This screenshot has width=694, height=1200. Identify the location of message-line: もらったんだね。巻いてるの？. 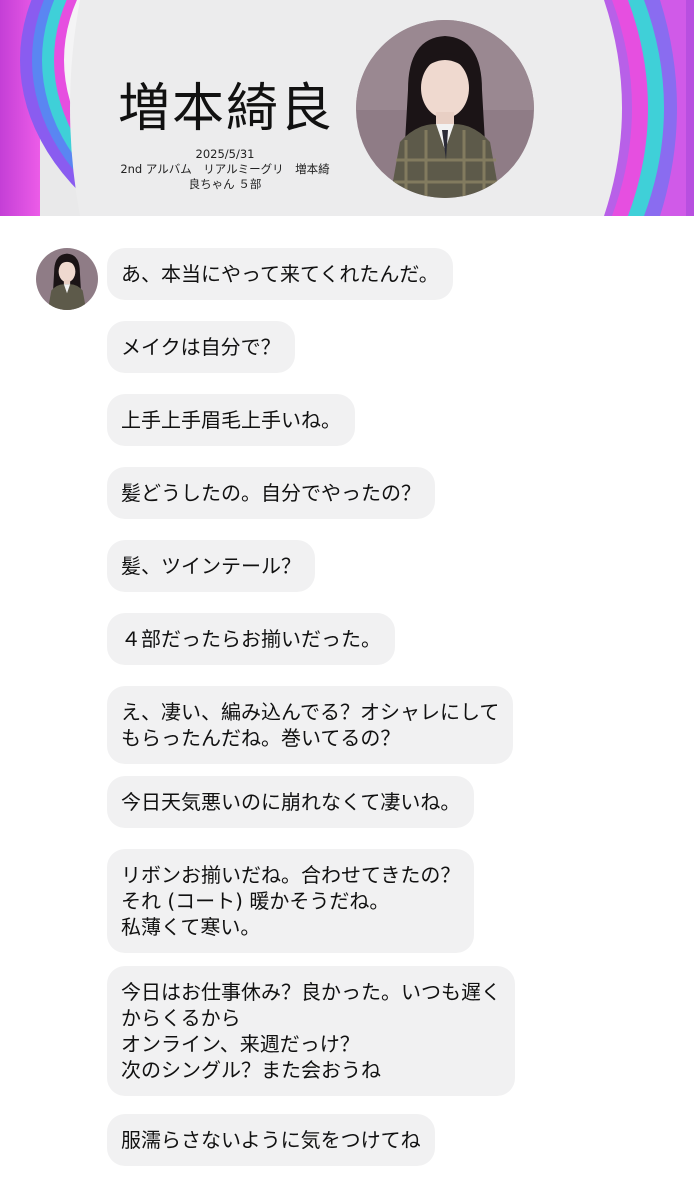
(261, 738).